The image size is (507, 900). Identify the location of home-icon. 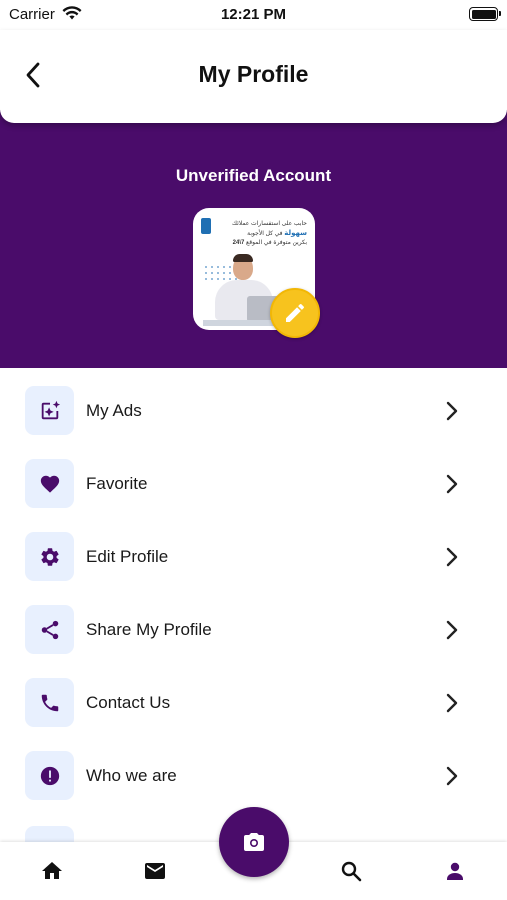
(52, 870).